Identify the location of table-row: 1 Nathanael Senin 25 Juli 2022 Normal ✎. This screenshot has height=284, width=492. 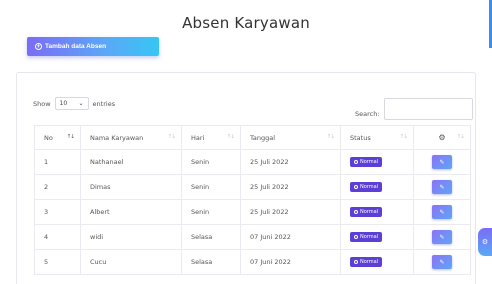
(252, 162).